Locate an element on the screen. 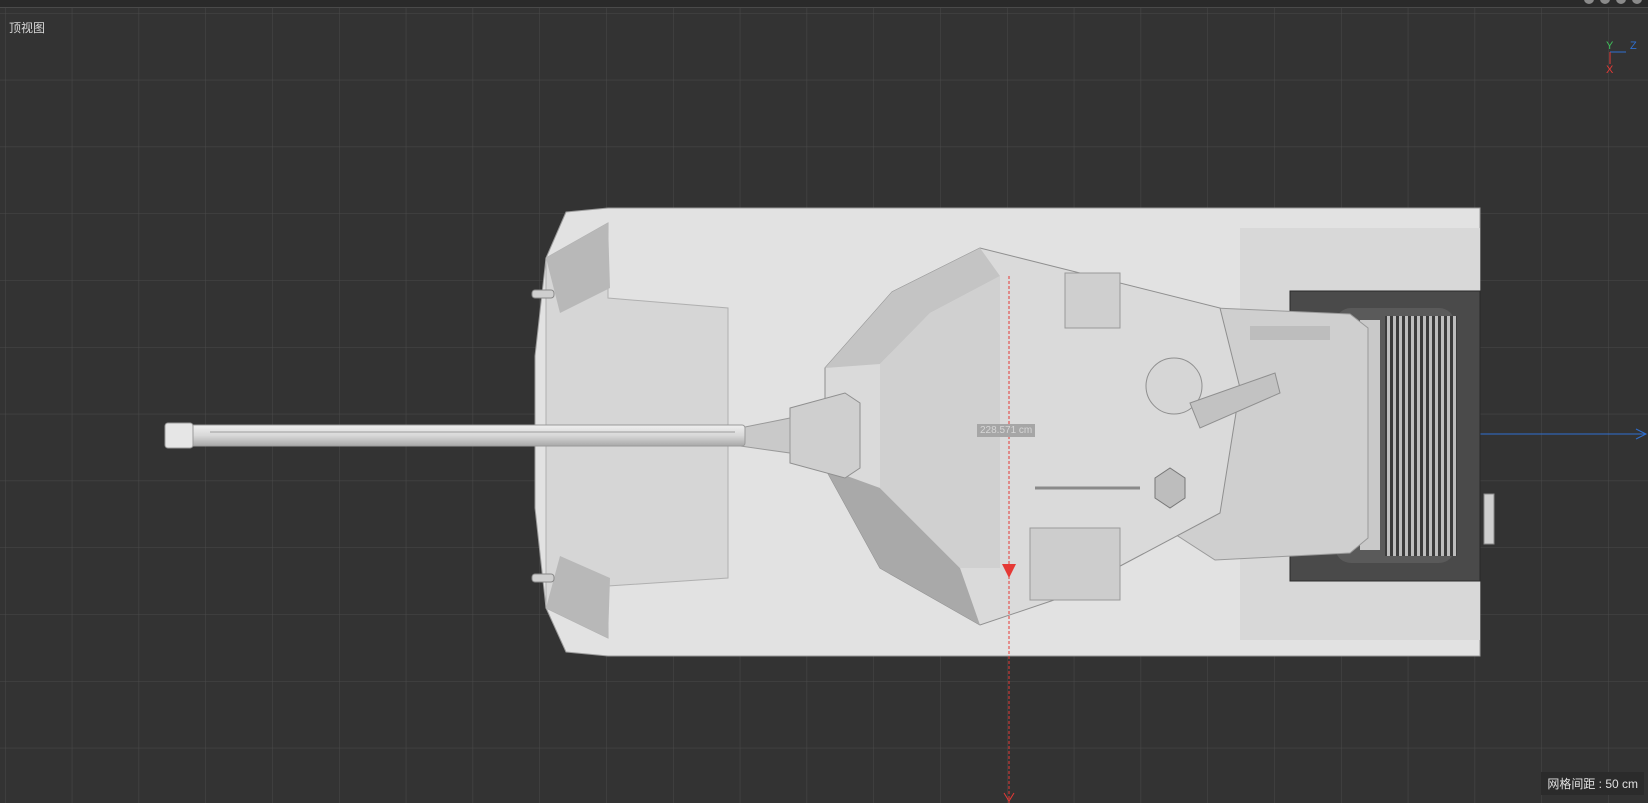  view-name-label: 顶视图 is located at coordinates (27, 28).